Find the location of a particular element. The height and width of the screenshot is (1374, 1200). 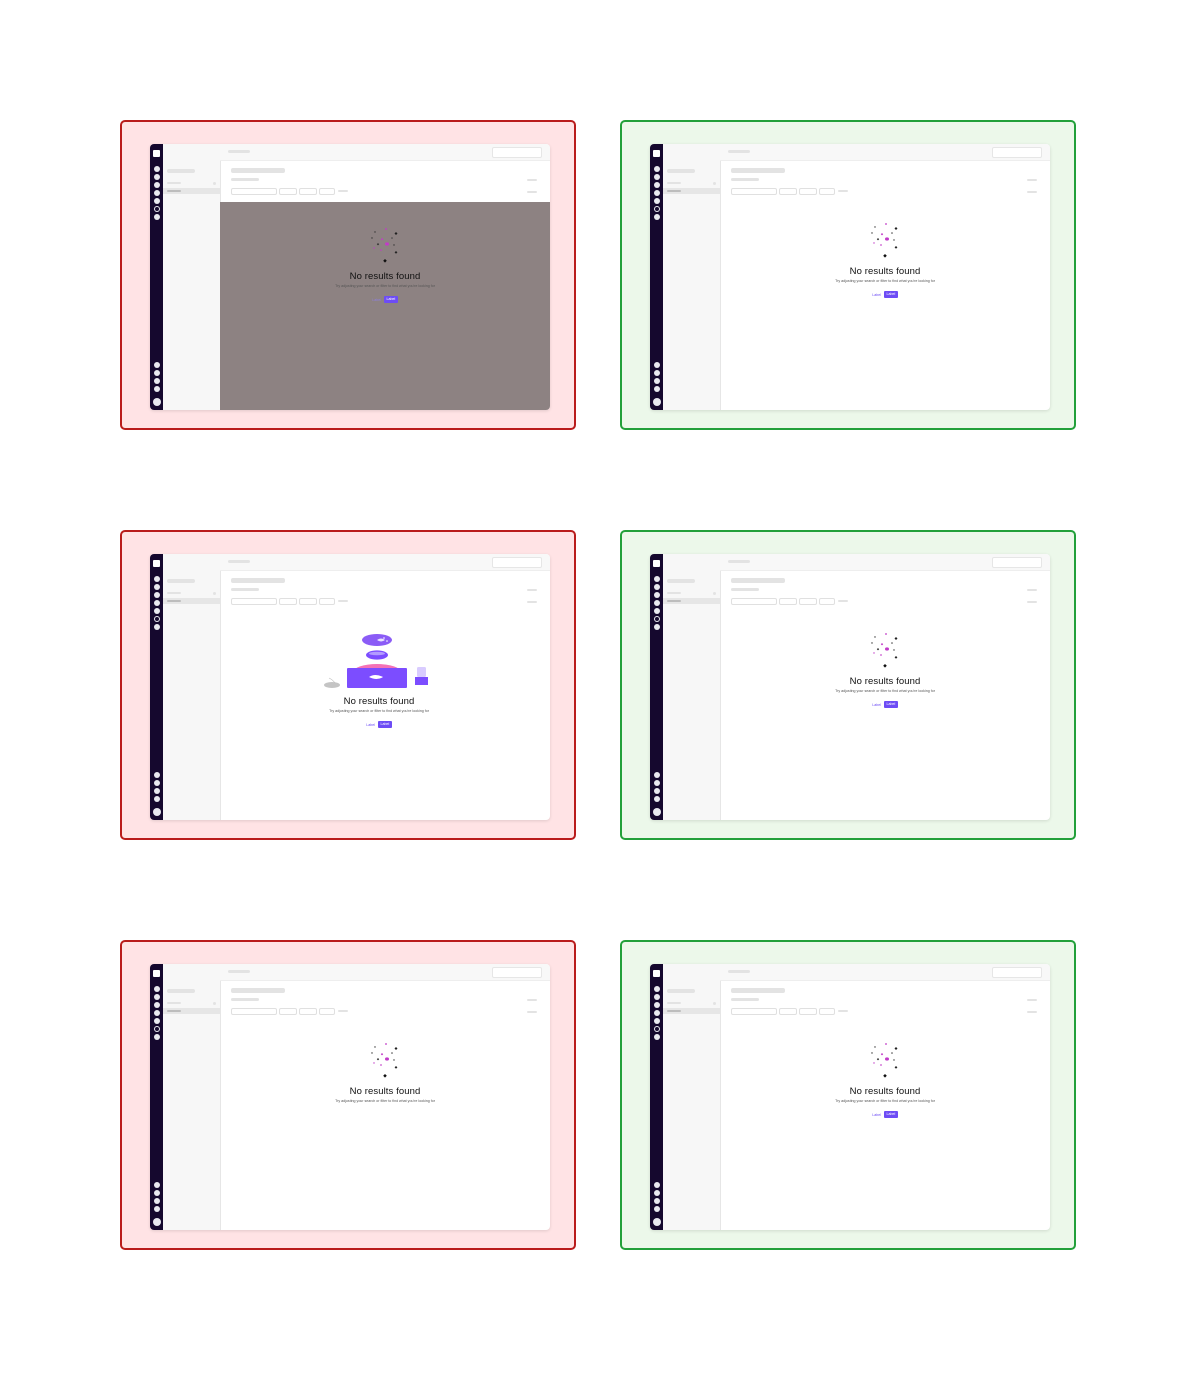

top-bar is located at coordinates (385, 562).